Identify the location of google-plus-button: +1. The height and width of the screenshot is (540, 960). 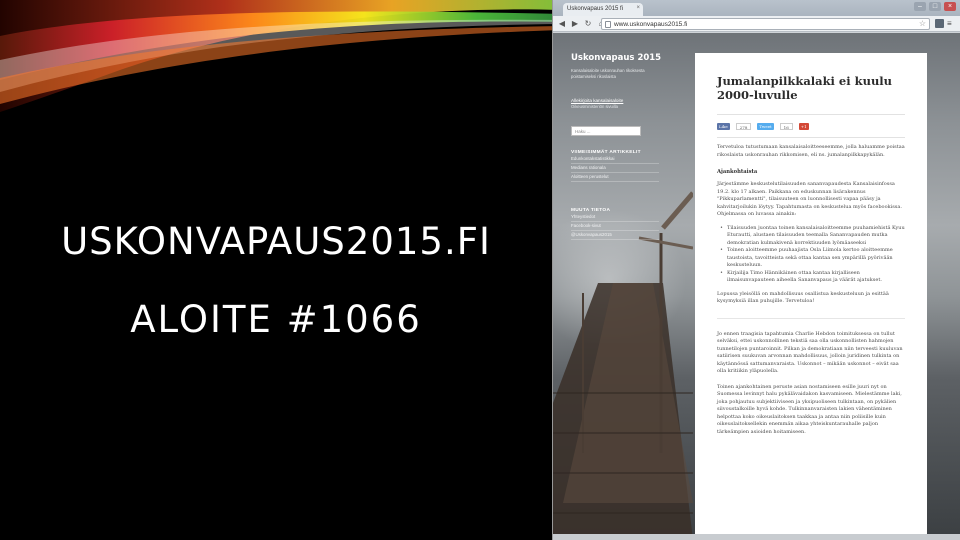
(803, 126).